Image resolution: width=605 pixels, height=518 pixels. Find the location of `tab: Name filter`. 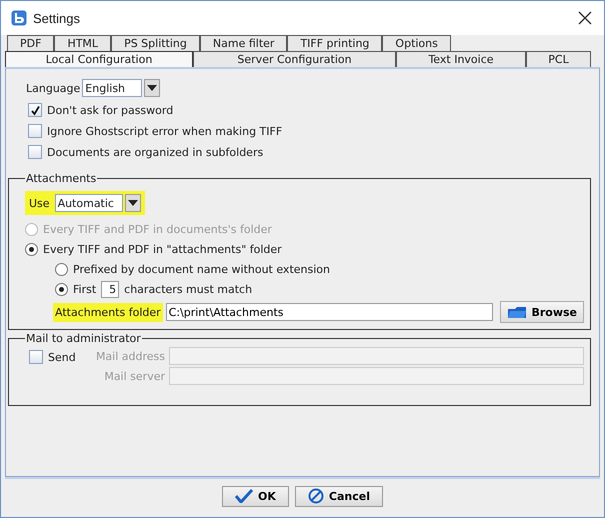

tab: Name filter is located at coordinates (244, 43).